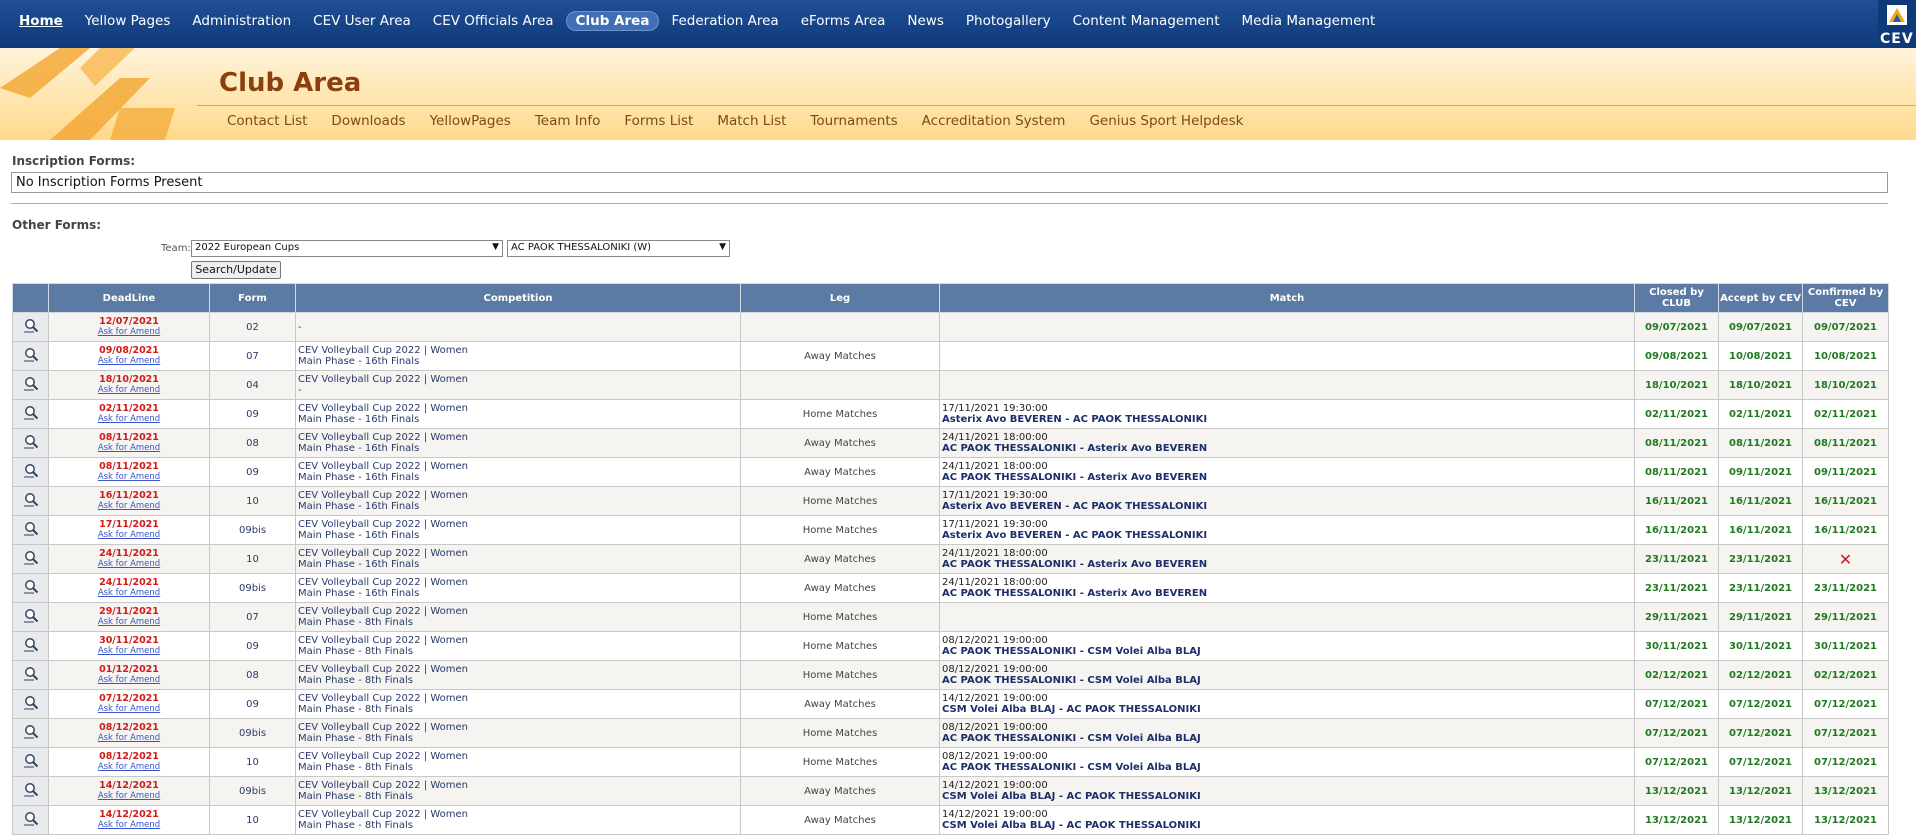  What do you see at coordinates (252, 327) in the screenshot?
I see `form-number: 02` at bounding box center [252, 327].